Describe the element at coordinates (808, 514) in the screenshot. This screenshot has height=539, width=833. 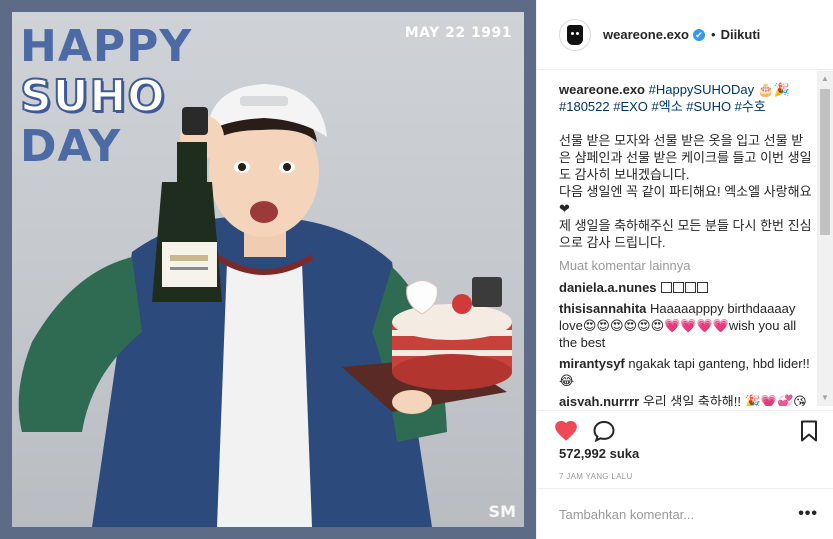
I see `more-options-icon: •••` at that location.